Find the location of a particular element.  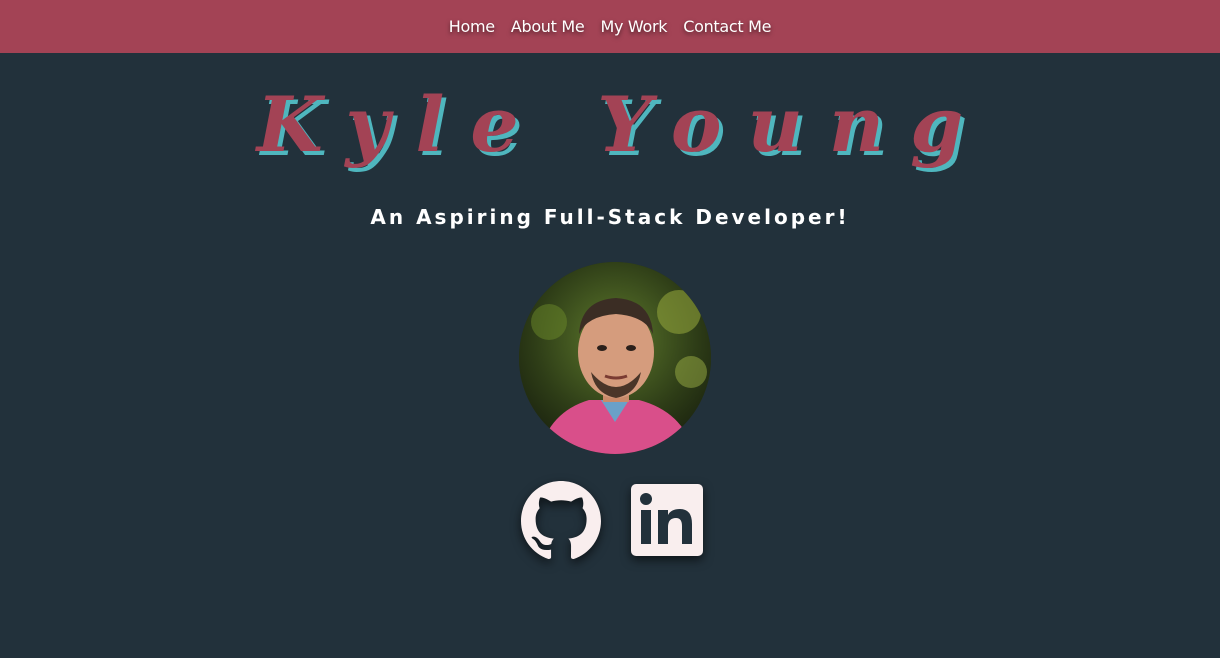

section-heading-peek is located at coordinates (610, 643).